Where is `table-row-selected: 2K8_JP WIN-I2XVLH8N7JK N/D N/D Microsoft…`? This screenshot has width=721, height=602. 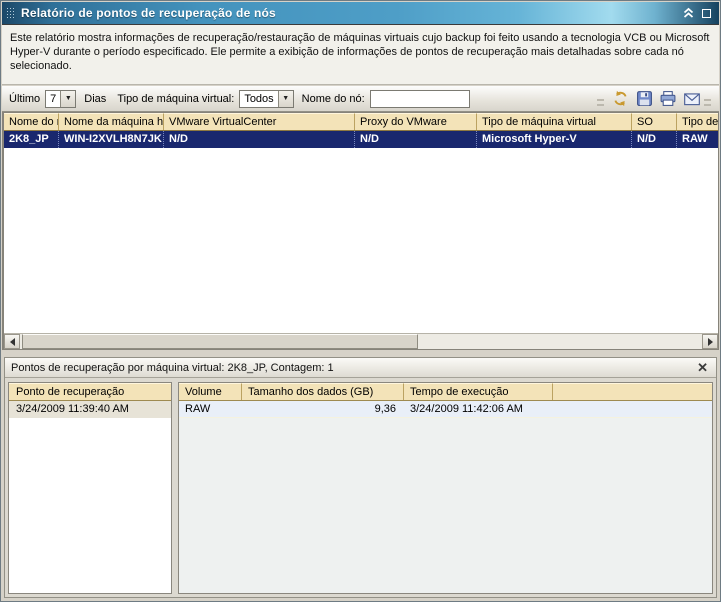
table-row-selected: 2K8_JP WIN-I2XVLH8N7JK N/D N/D Microsoft… is located at coordinates (361, 139).